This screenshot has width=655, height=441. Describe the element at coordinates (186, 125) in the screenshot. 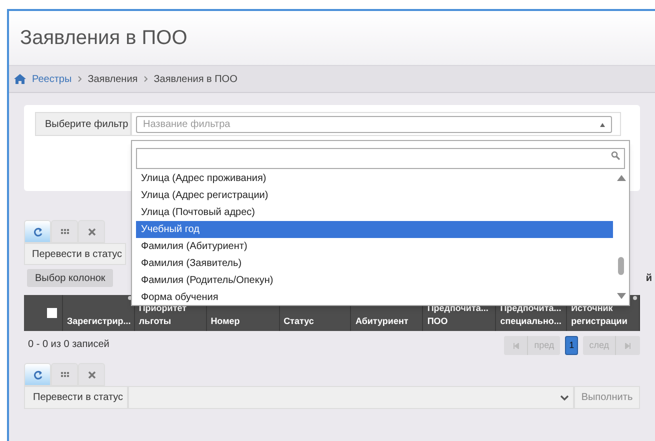

I see `filter-placeholder: Название фильтра` at that location.